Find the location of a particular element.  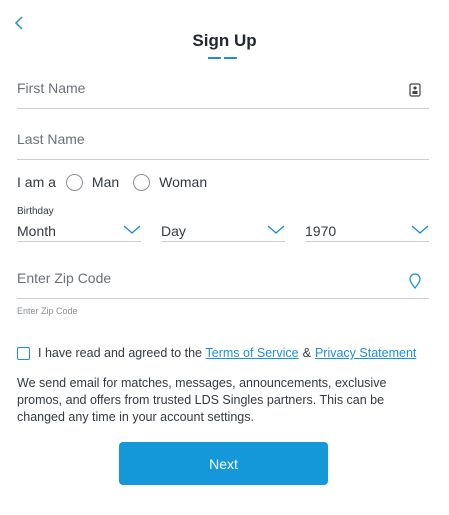

gender-option-label: Woman is located at coordinates (183, 182).